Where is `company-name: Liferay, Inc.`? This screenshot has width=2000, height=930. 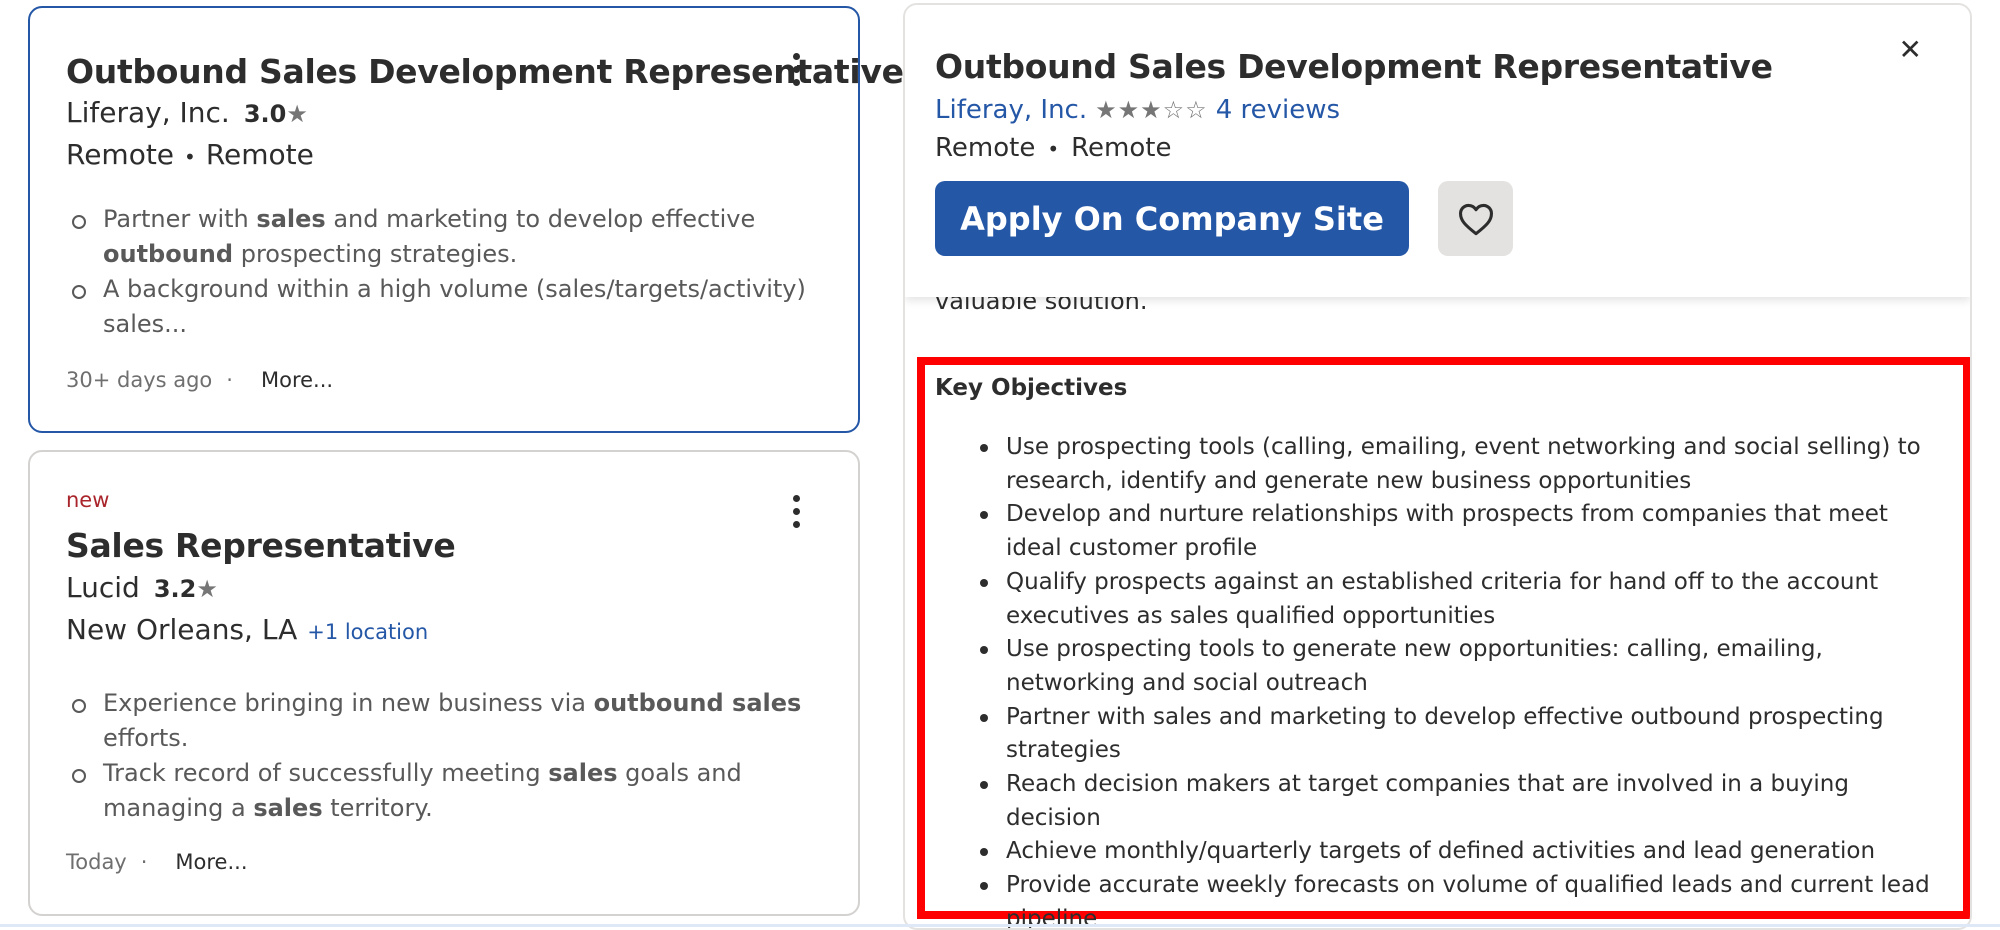
company-name: Liferay, Inc. is located at coordinates (148, 112).